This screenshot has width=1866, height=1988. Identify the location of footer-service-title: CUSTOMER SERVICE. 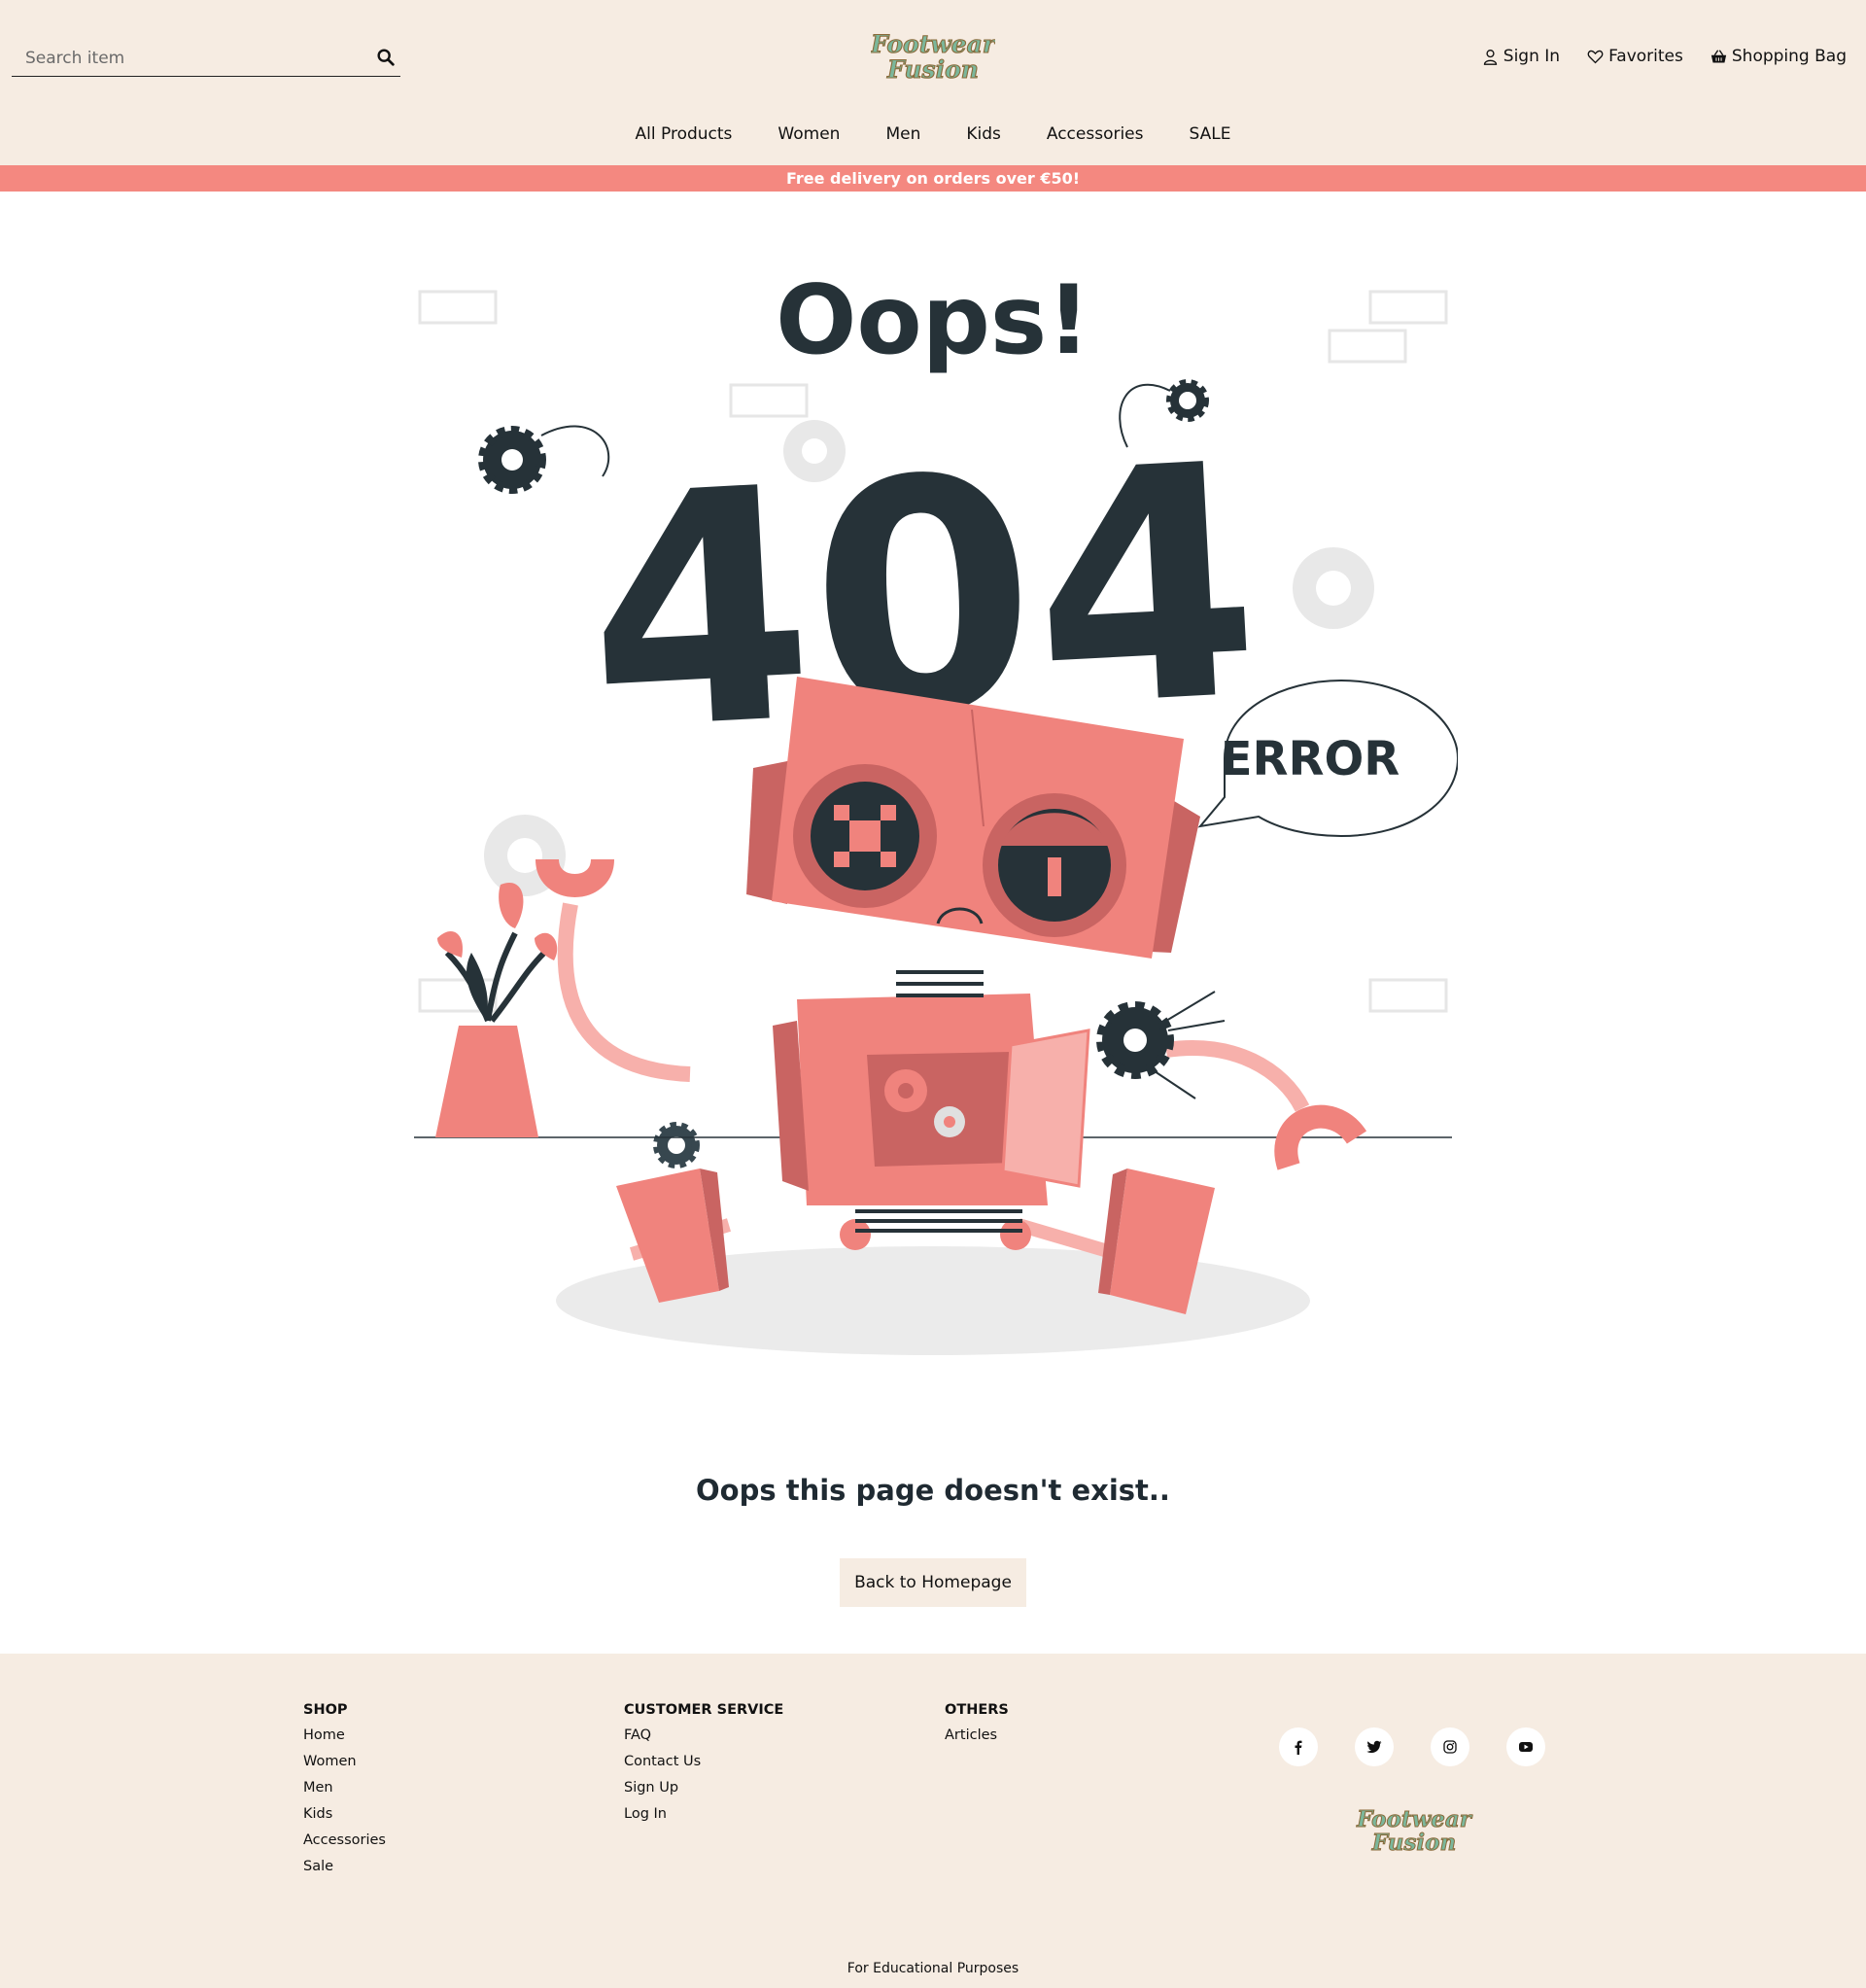
(704, 1710).